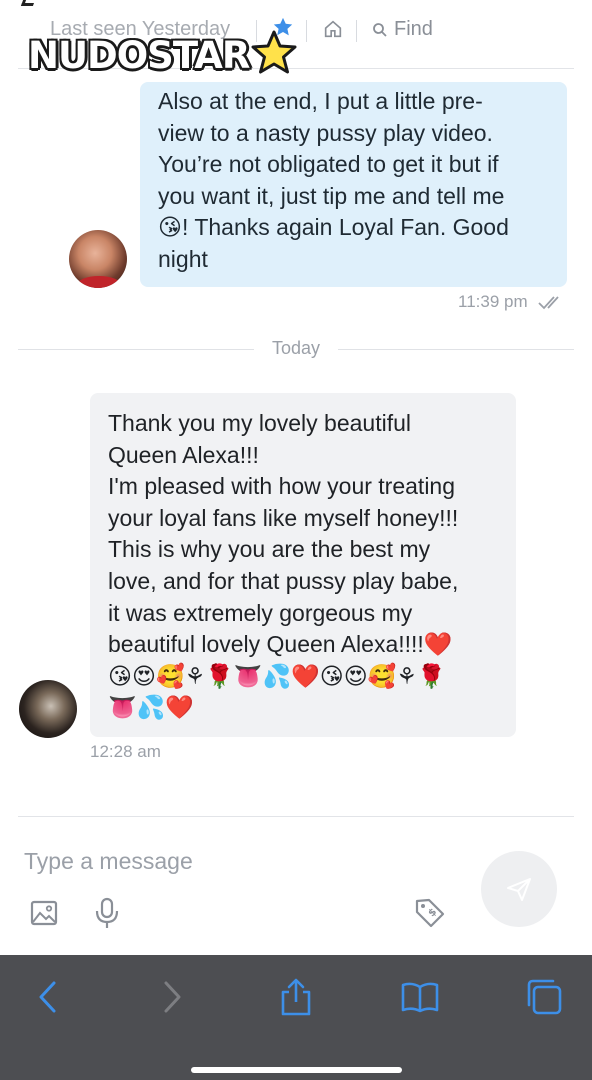 Image resolution: width=592 pixels, height=1080 pixels. Describe the element at coordinates (274, 52) in the screenshot. I see `watermark-star-icon` at that location.